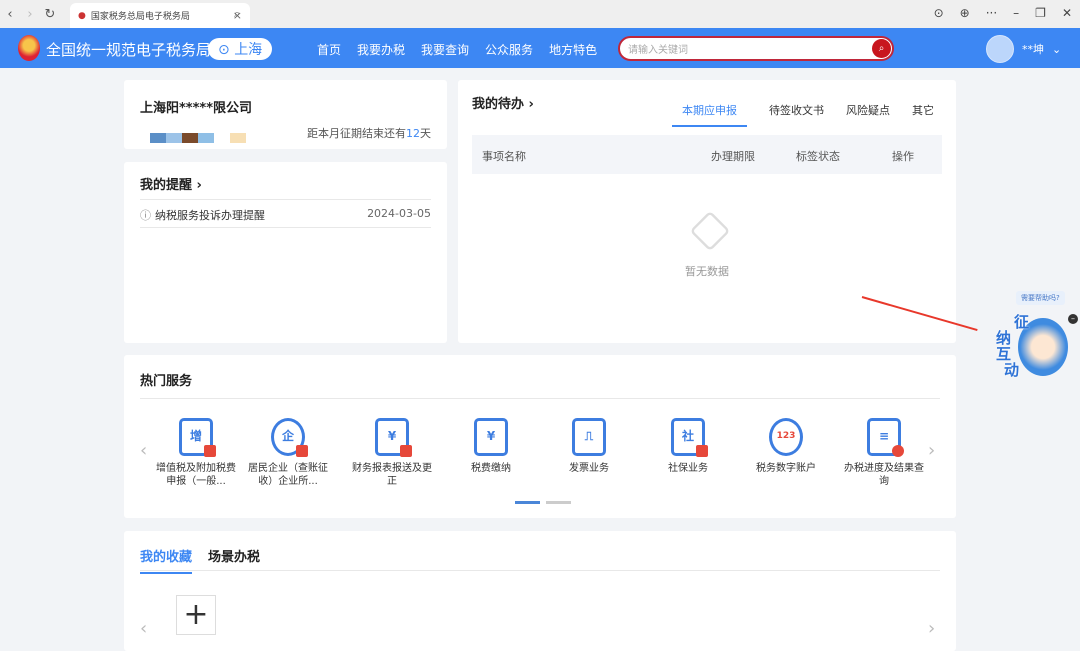 The width and height of the screenshot is (1080, 651). Describe the element at coordinates (504, 156) in the screenshot. I see `col-name: 事项名称` at that location.